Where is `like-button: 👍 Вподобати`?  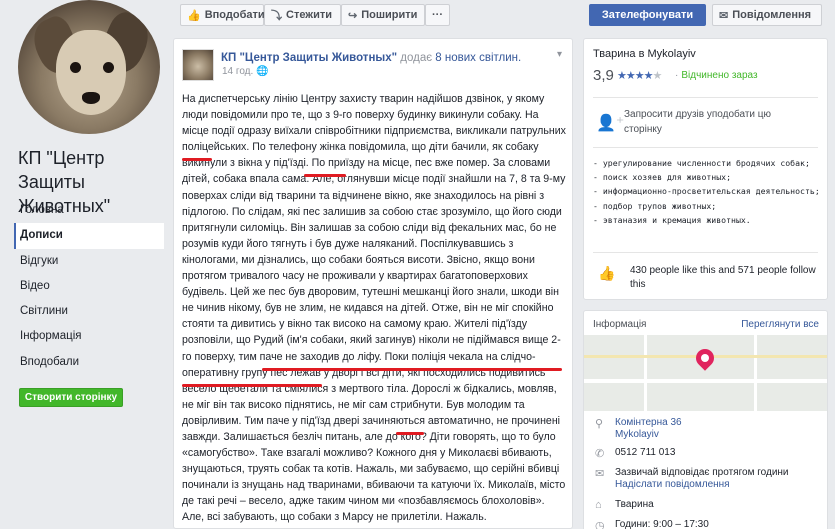 like-button: 👍 Вподобати is located at coordinates (222, 15).